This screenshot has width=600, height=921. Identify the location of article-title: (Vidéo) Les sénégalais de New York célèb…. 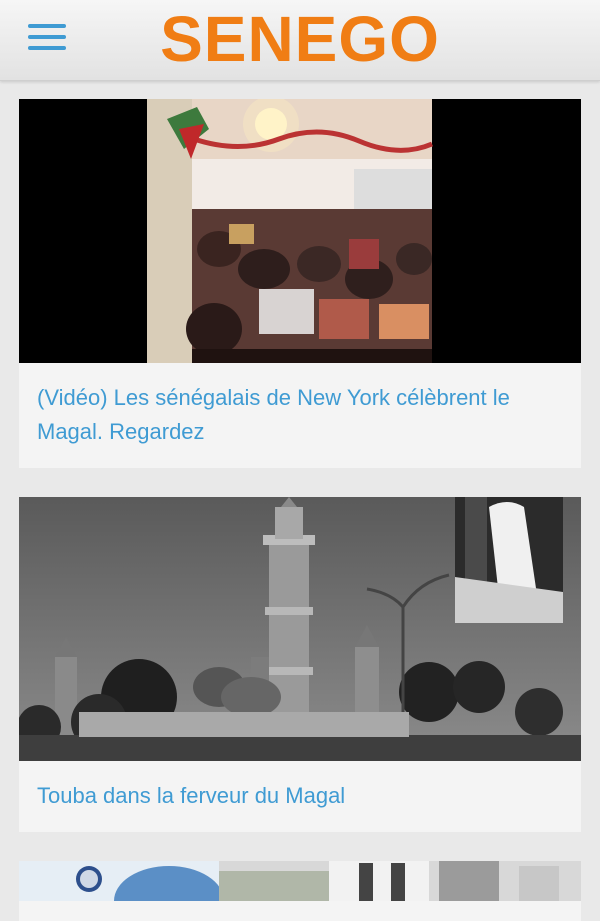
(300, 415).